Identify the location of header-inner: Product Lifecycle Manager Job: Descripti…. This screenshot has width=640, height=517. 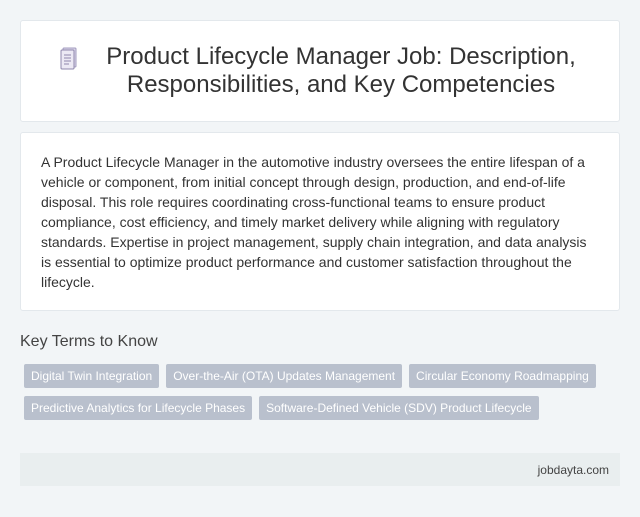
(320, 71).